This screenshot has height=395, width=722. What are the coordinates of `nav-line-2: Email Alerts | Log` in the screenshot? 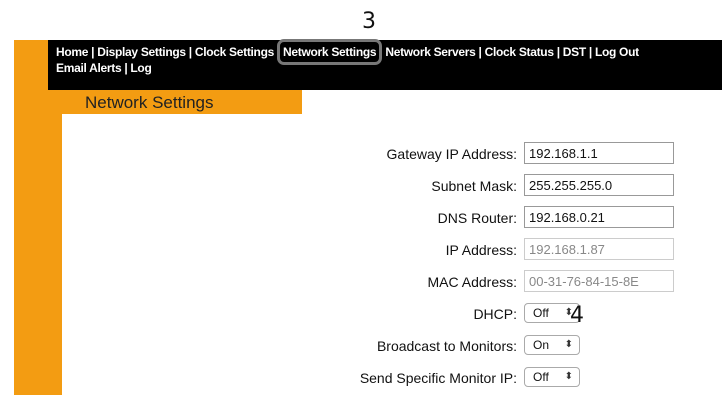 It's located at (104, 68).